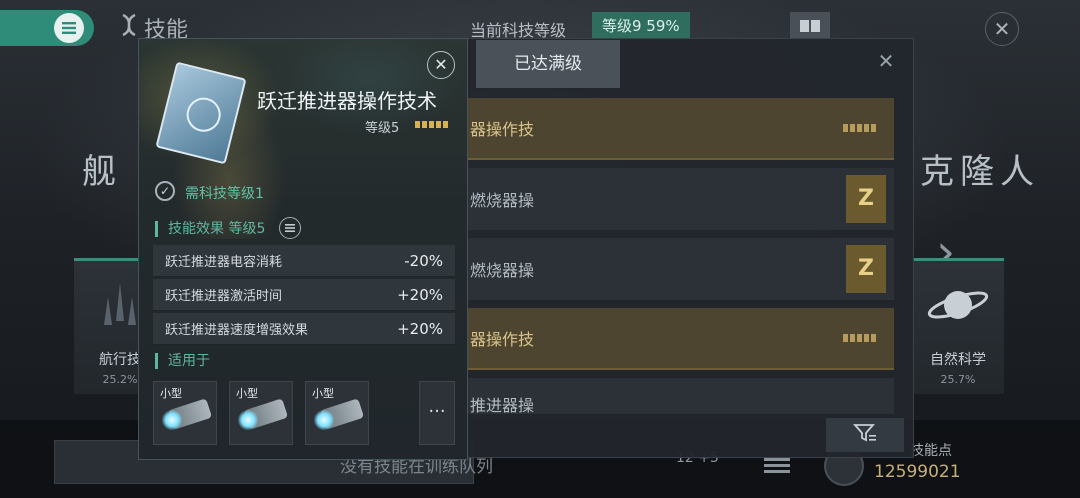  I want to click on effect-label: 跃迁推进器电容消耗, so click(224, 262).